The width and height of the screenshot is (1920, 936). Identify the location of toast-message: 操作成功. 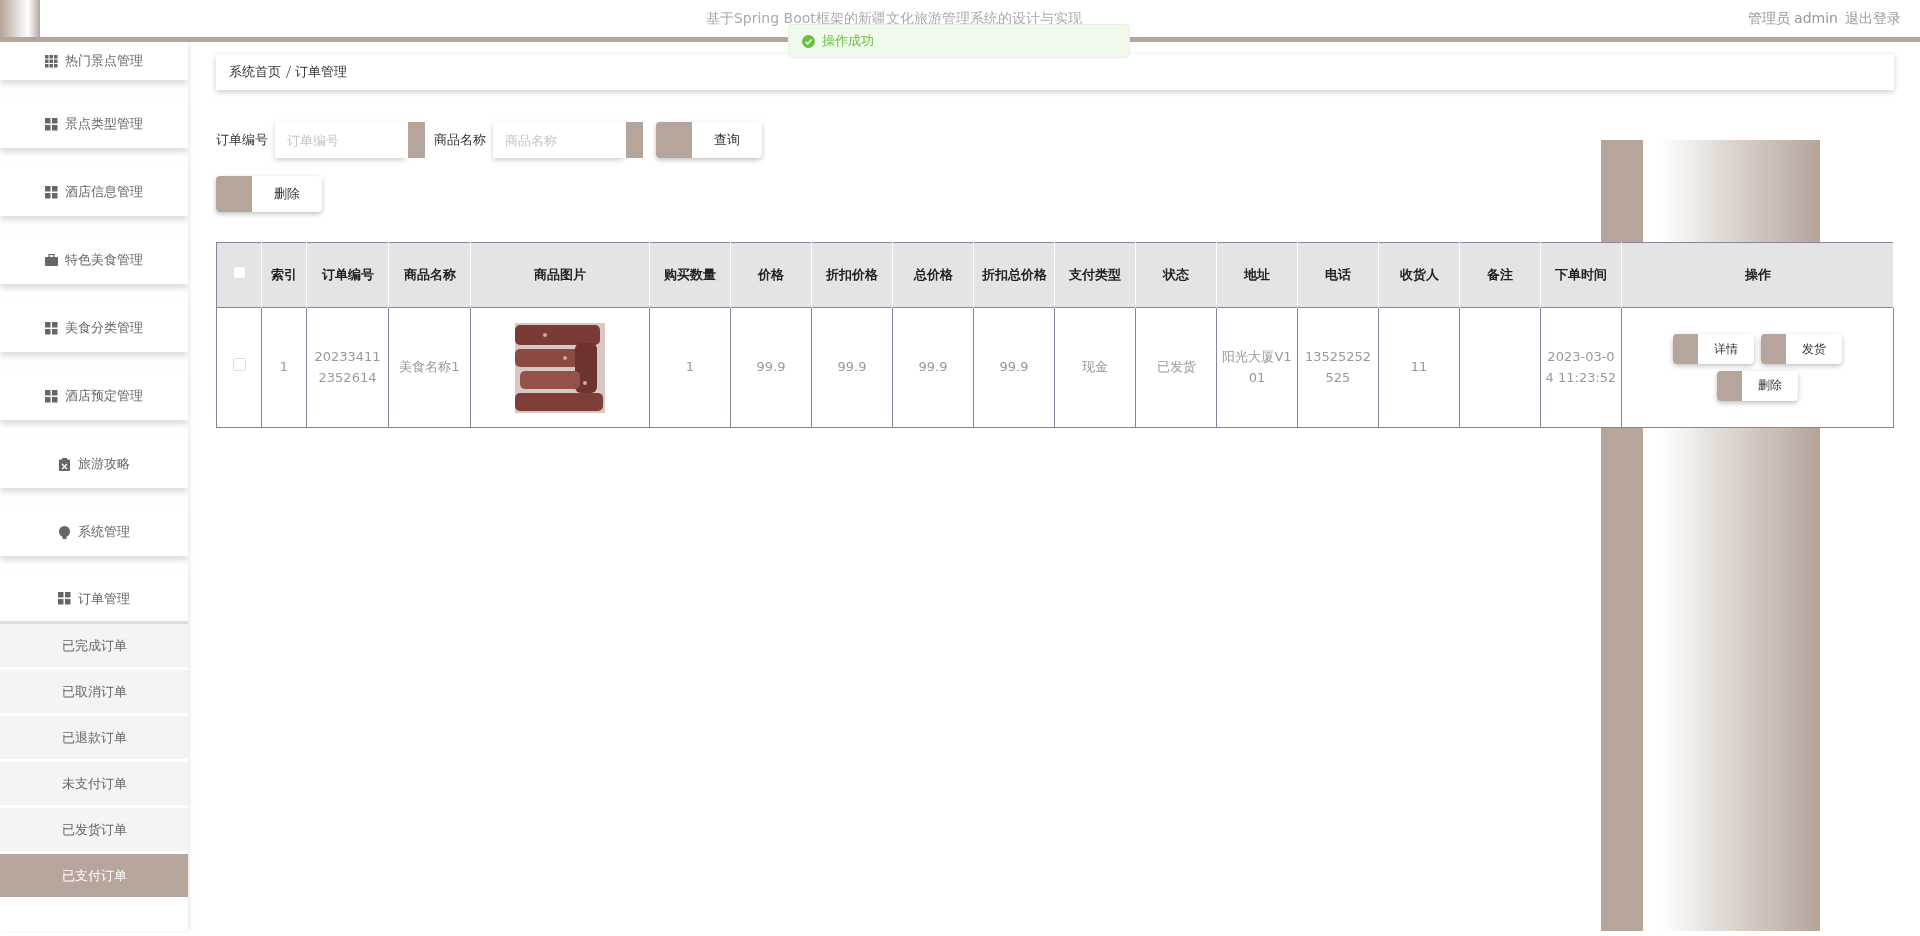
(847, 41).